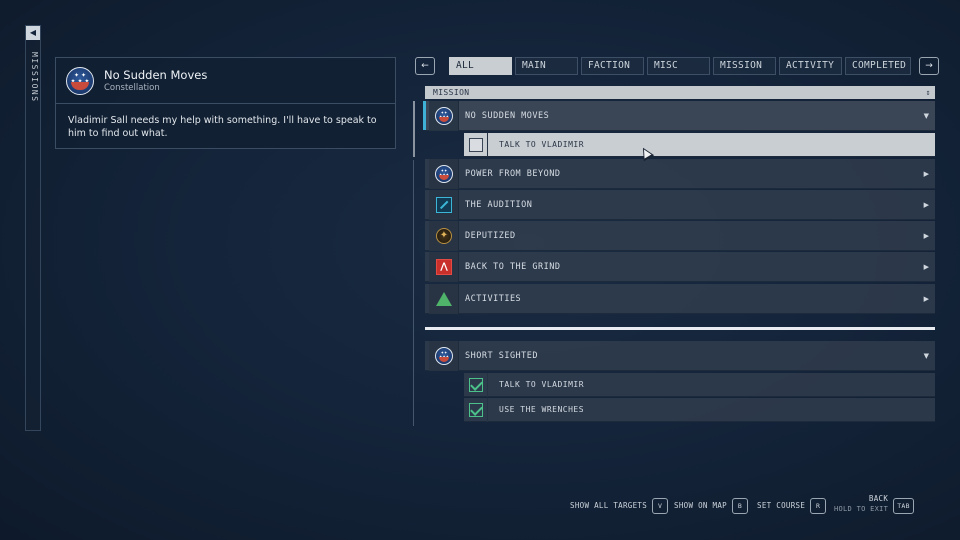 The image size is (960, 540). What do you see at coordinates (502, 356) in the screenshot?
I see `mission-label: SHORT SIGHTED` at bounding box center [502, 356].